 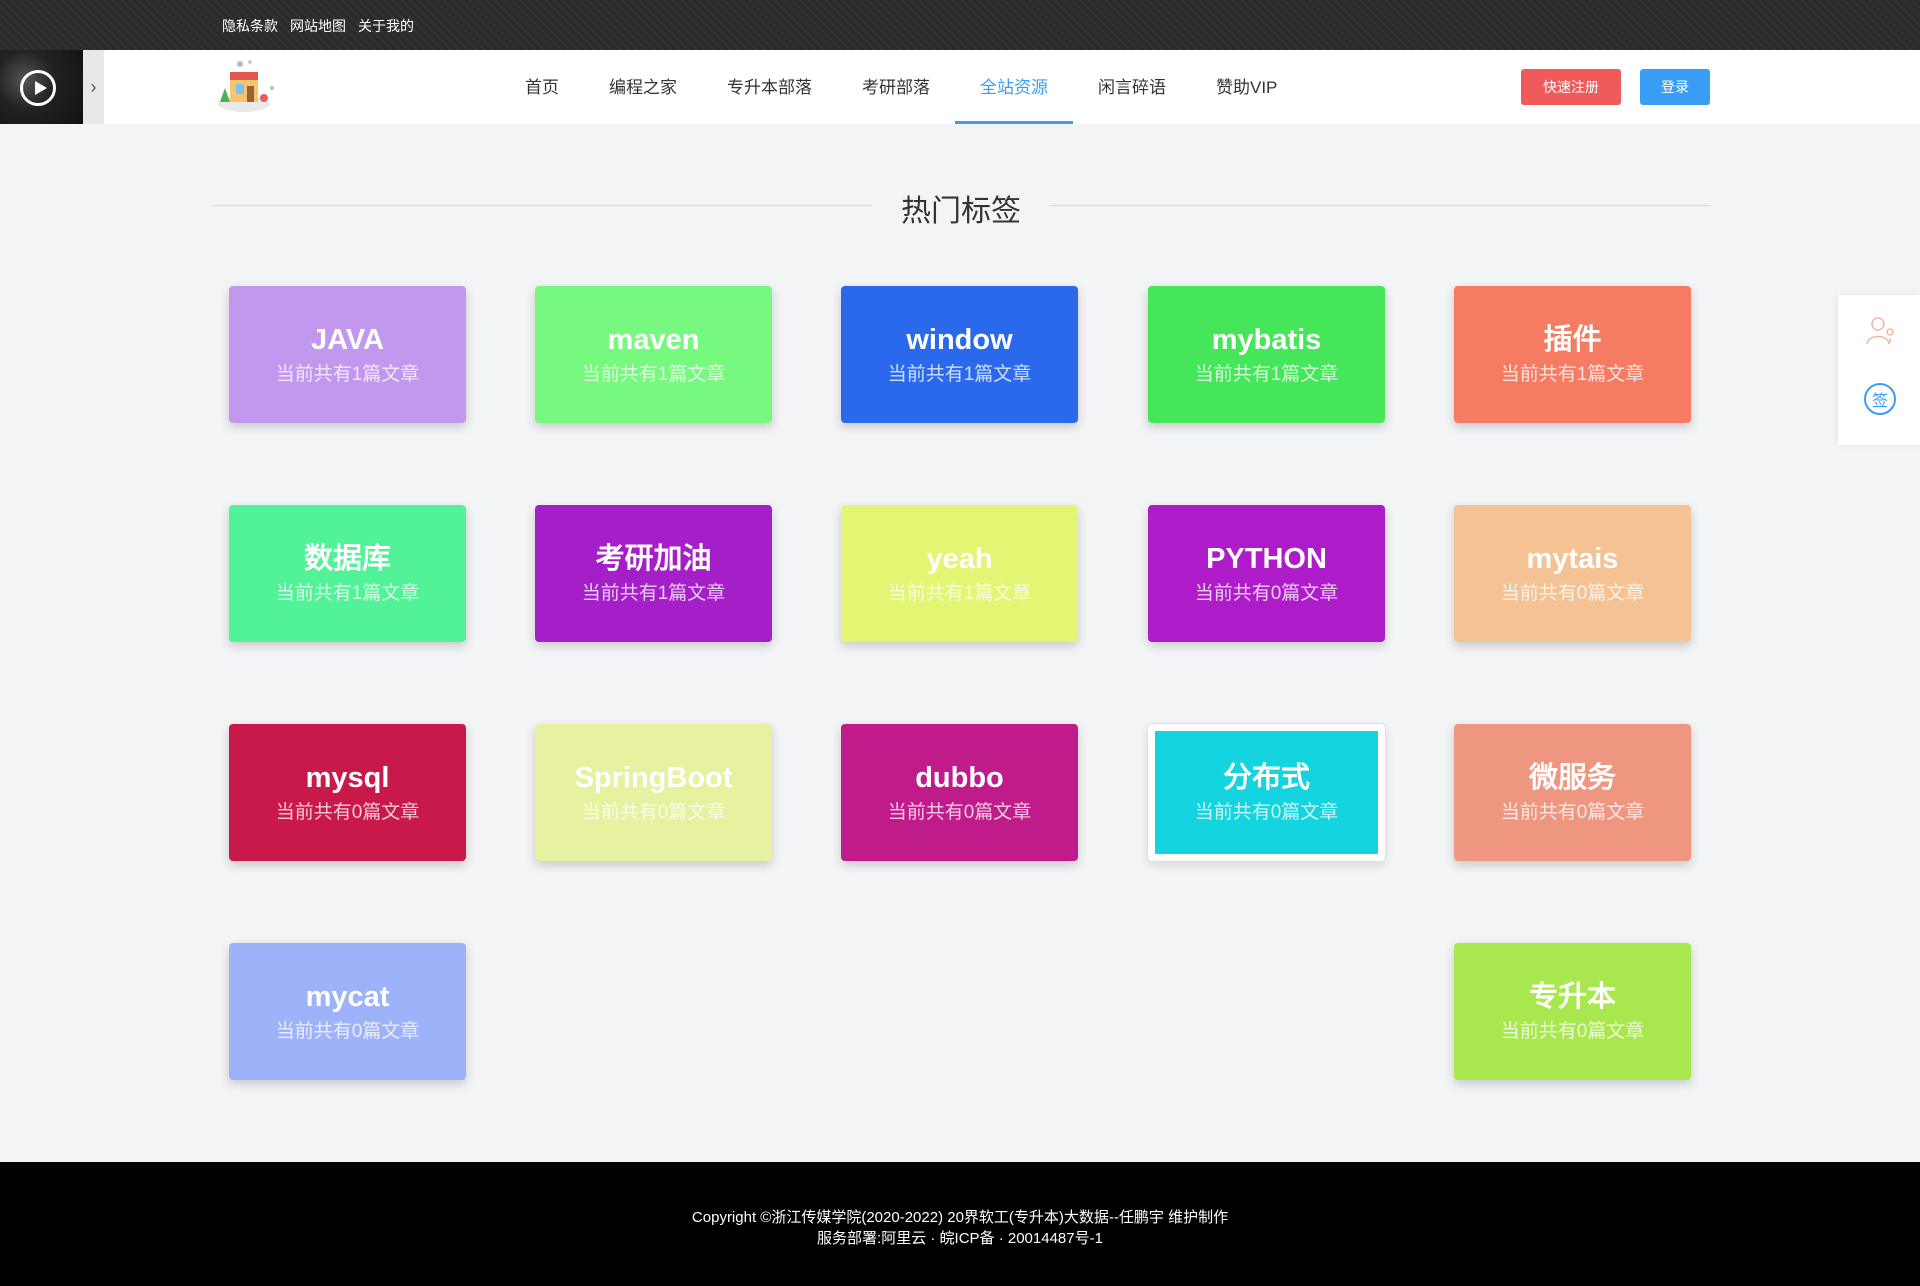 What do you see at coordinates (1571, 87) in the screenshot?
I see `register-button: 快速注册` at bounding box center [1571, 87].